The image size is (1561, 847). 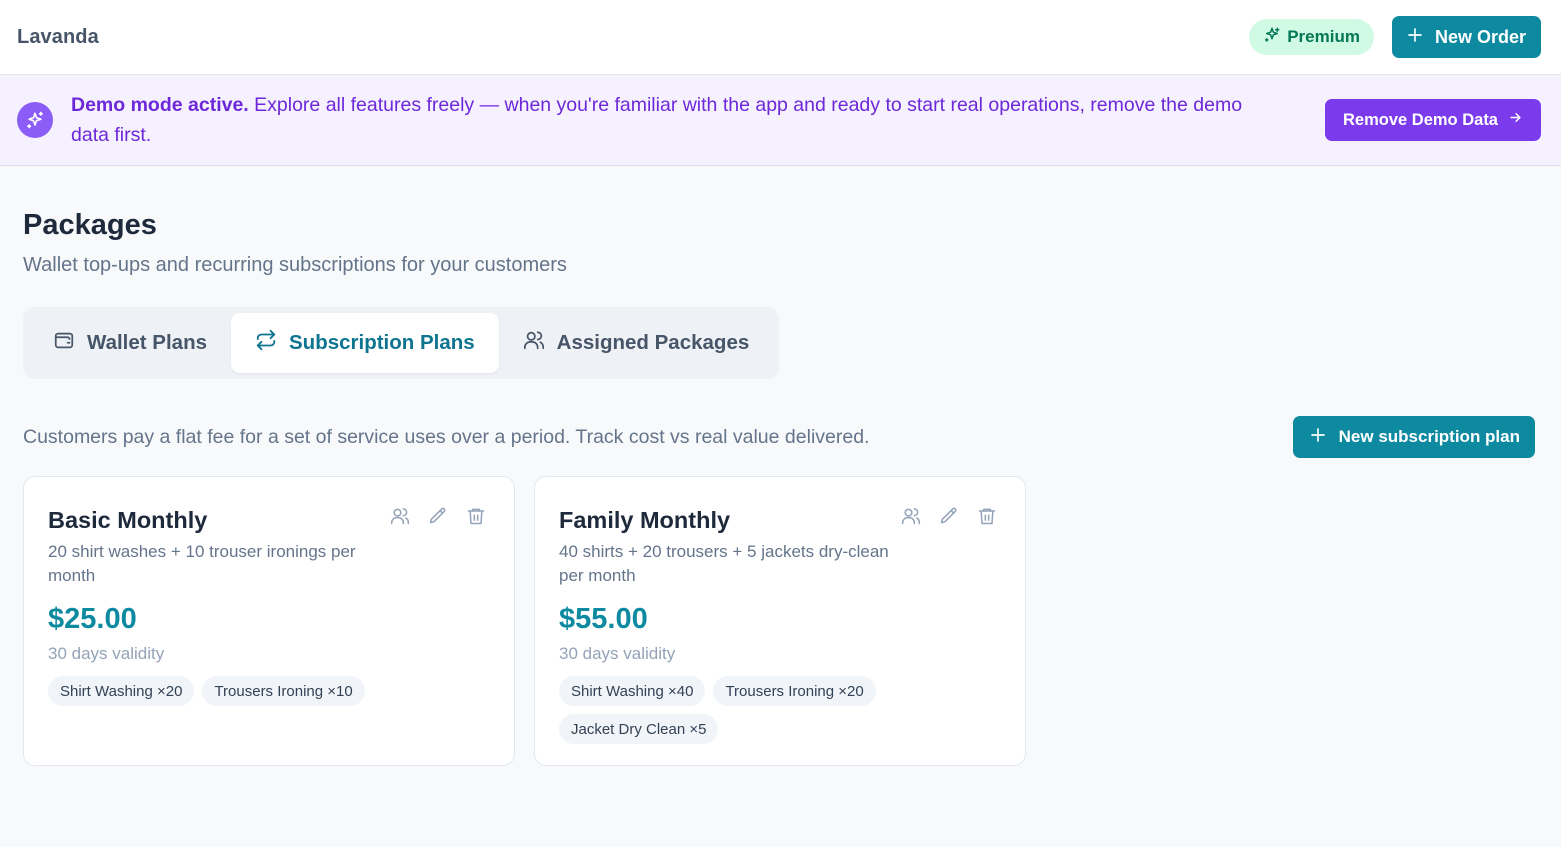 What do you see at coordinates (653, 342) in the screenshot?
I see `tab-label: Assigned Packages` at bounding box center [653, 342].